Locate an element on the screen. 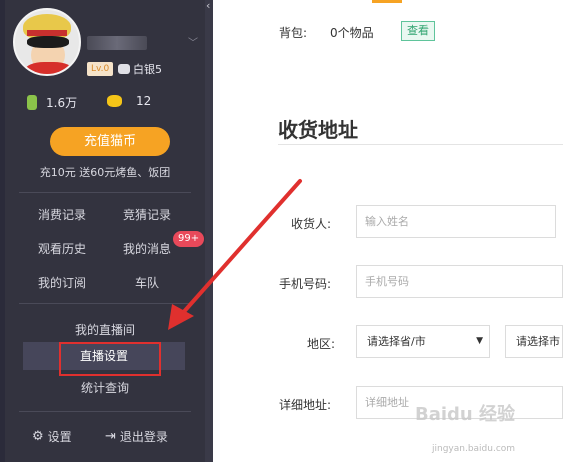 The height and width of the screenshot is (462, 563). logout-label: 退出登录 is located at coordinates (143, 437).